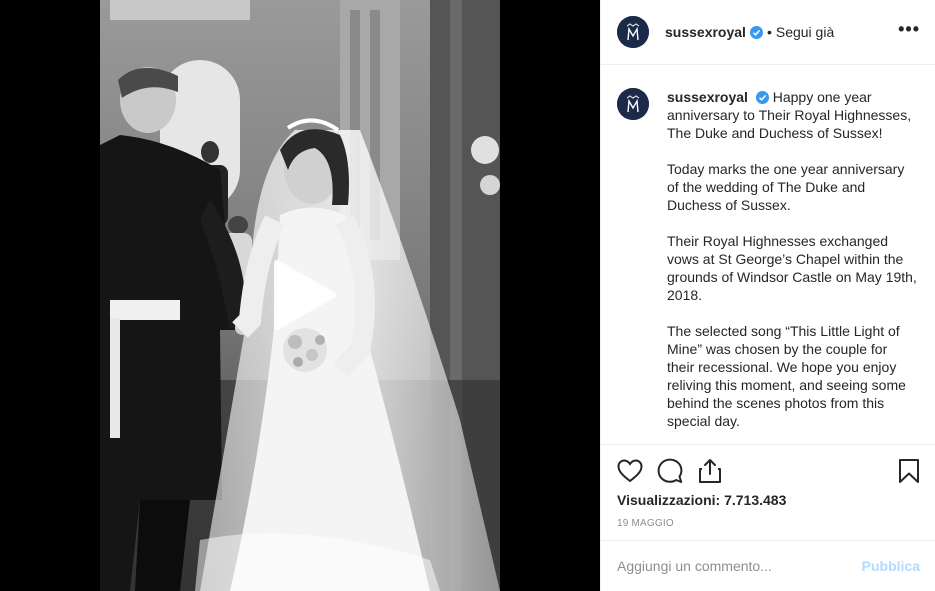  I want to click on header-username: sussexroyal, so click(705, 32).